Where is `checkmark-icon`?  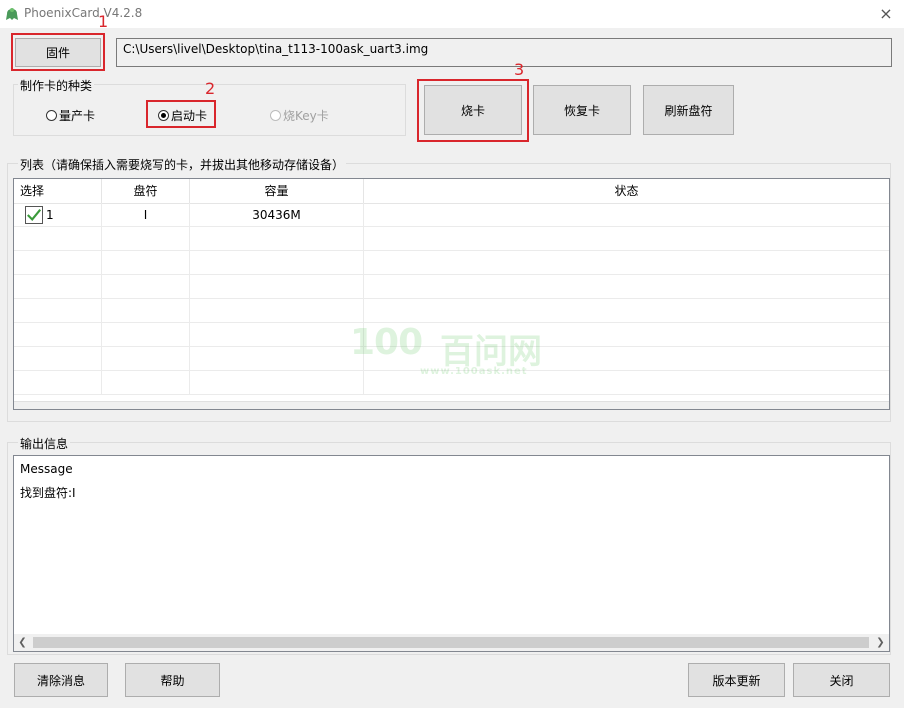 checkmark-icon is located at coordinates (34, 215).